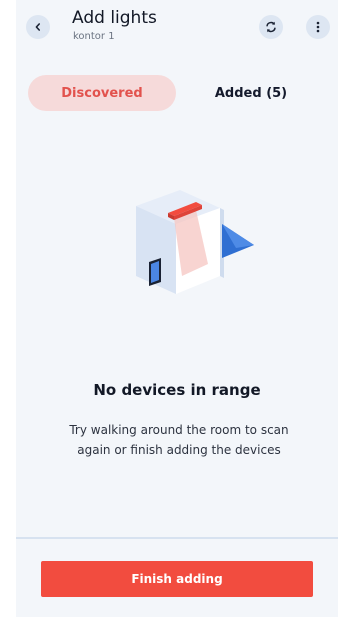 This screenshot has width=338, height=617. I want to click on page-title: Add lights, so click(114, 18).